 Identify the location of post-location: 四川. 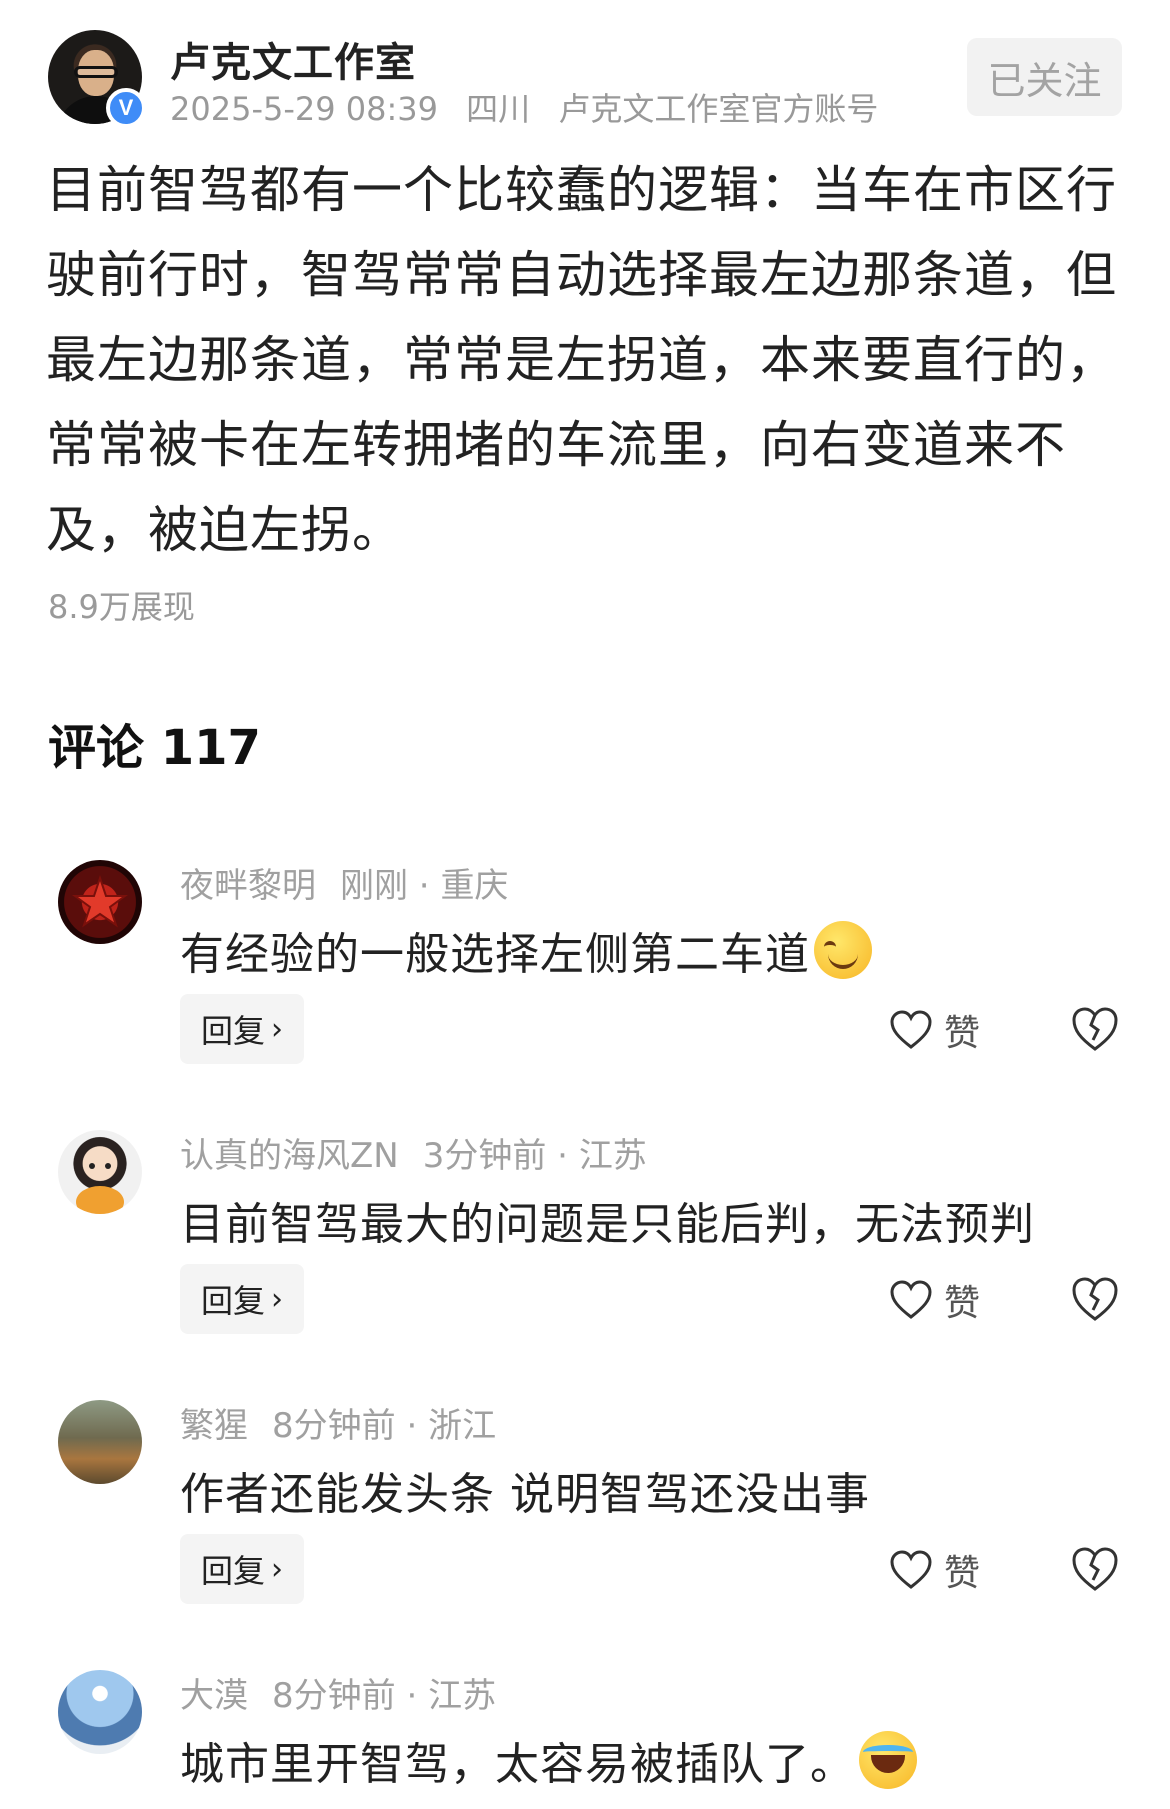
(498, 109).